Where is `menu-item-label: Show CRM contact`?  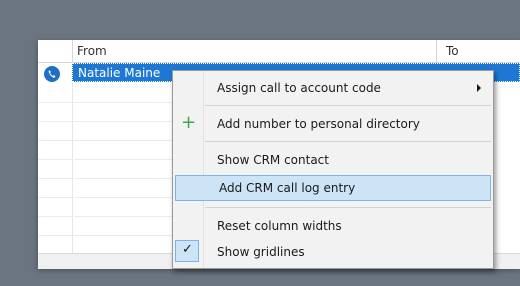
menu-item-label: Show CRM contact is located at coordinates (273, 160).